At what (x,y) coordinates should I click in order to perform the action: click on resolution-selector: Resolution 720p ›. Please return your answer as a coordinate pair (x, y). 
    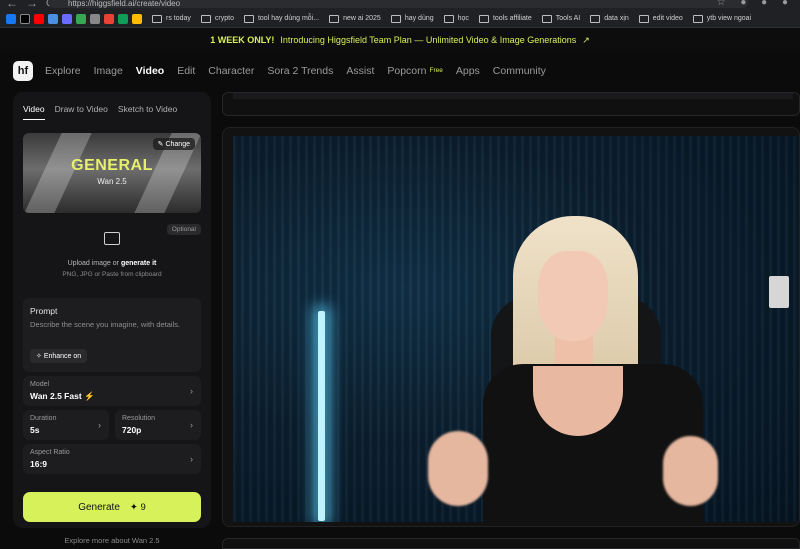
    Looking at the image, I should click on (158, 425).